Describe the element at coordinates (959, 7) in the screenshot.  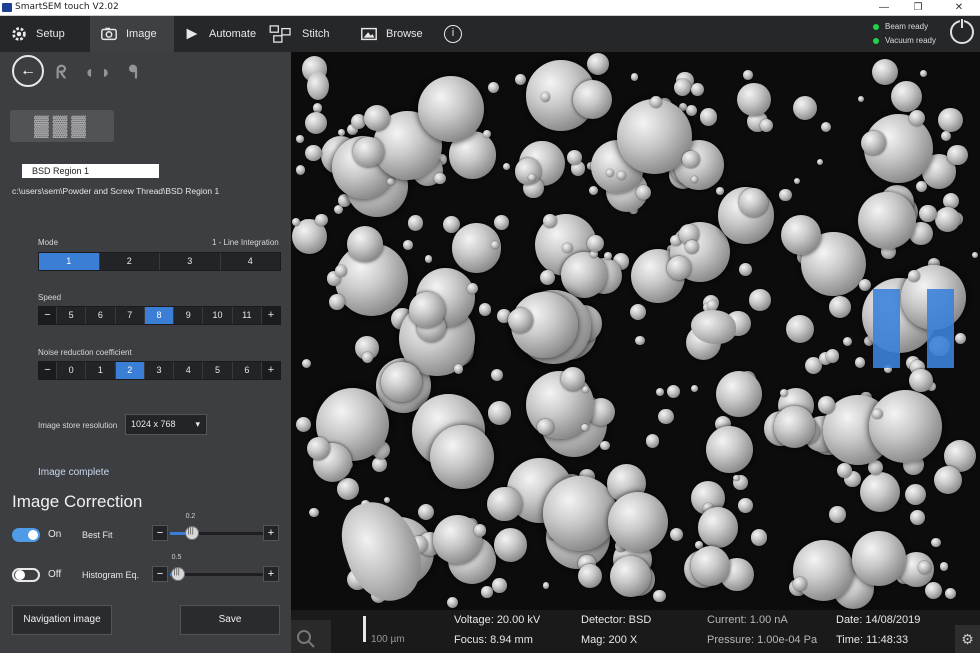
I see `close-button: ✕` at that location.